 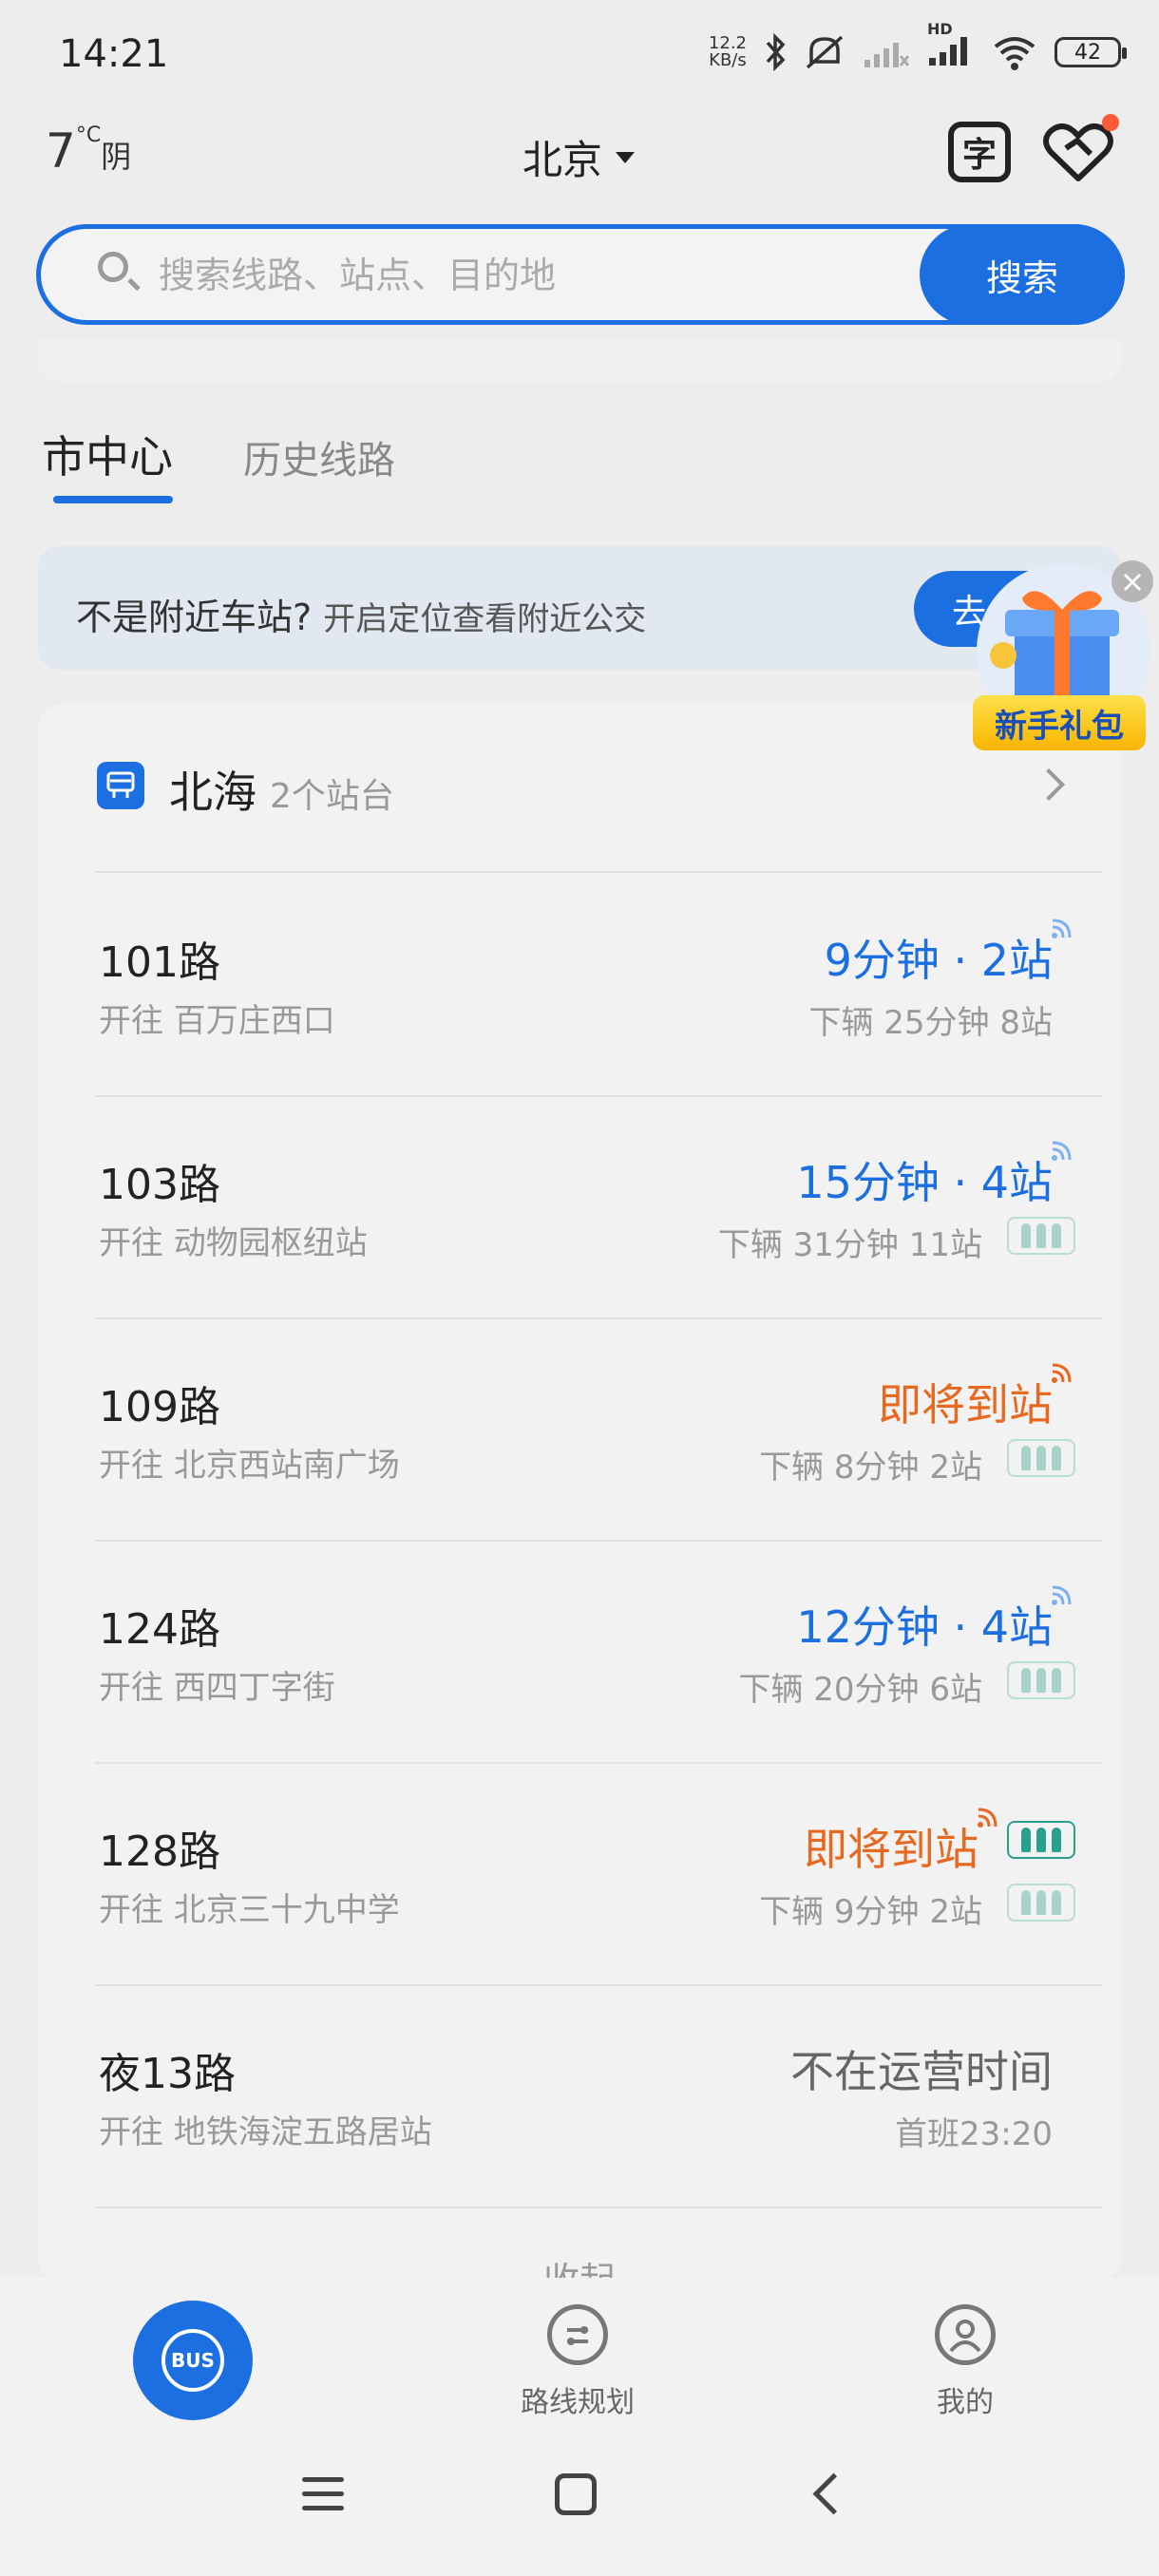 I want to click on search-bar: 搜索, so click(x=580, y=274).